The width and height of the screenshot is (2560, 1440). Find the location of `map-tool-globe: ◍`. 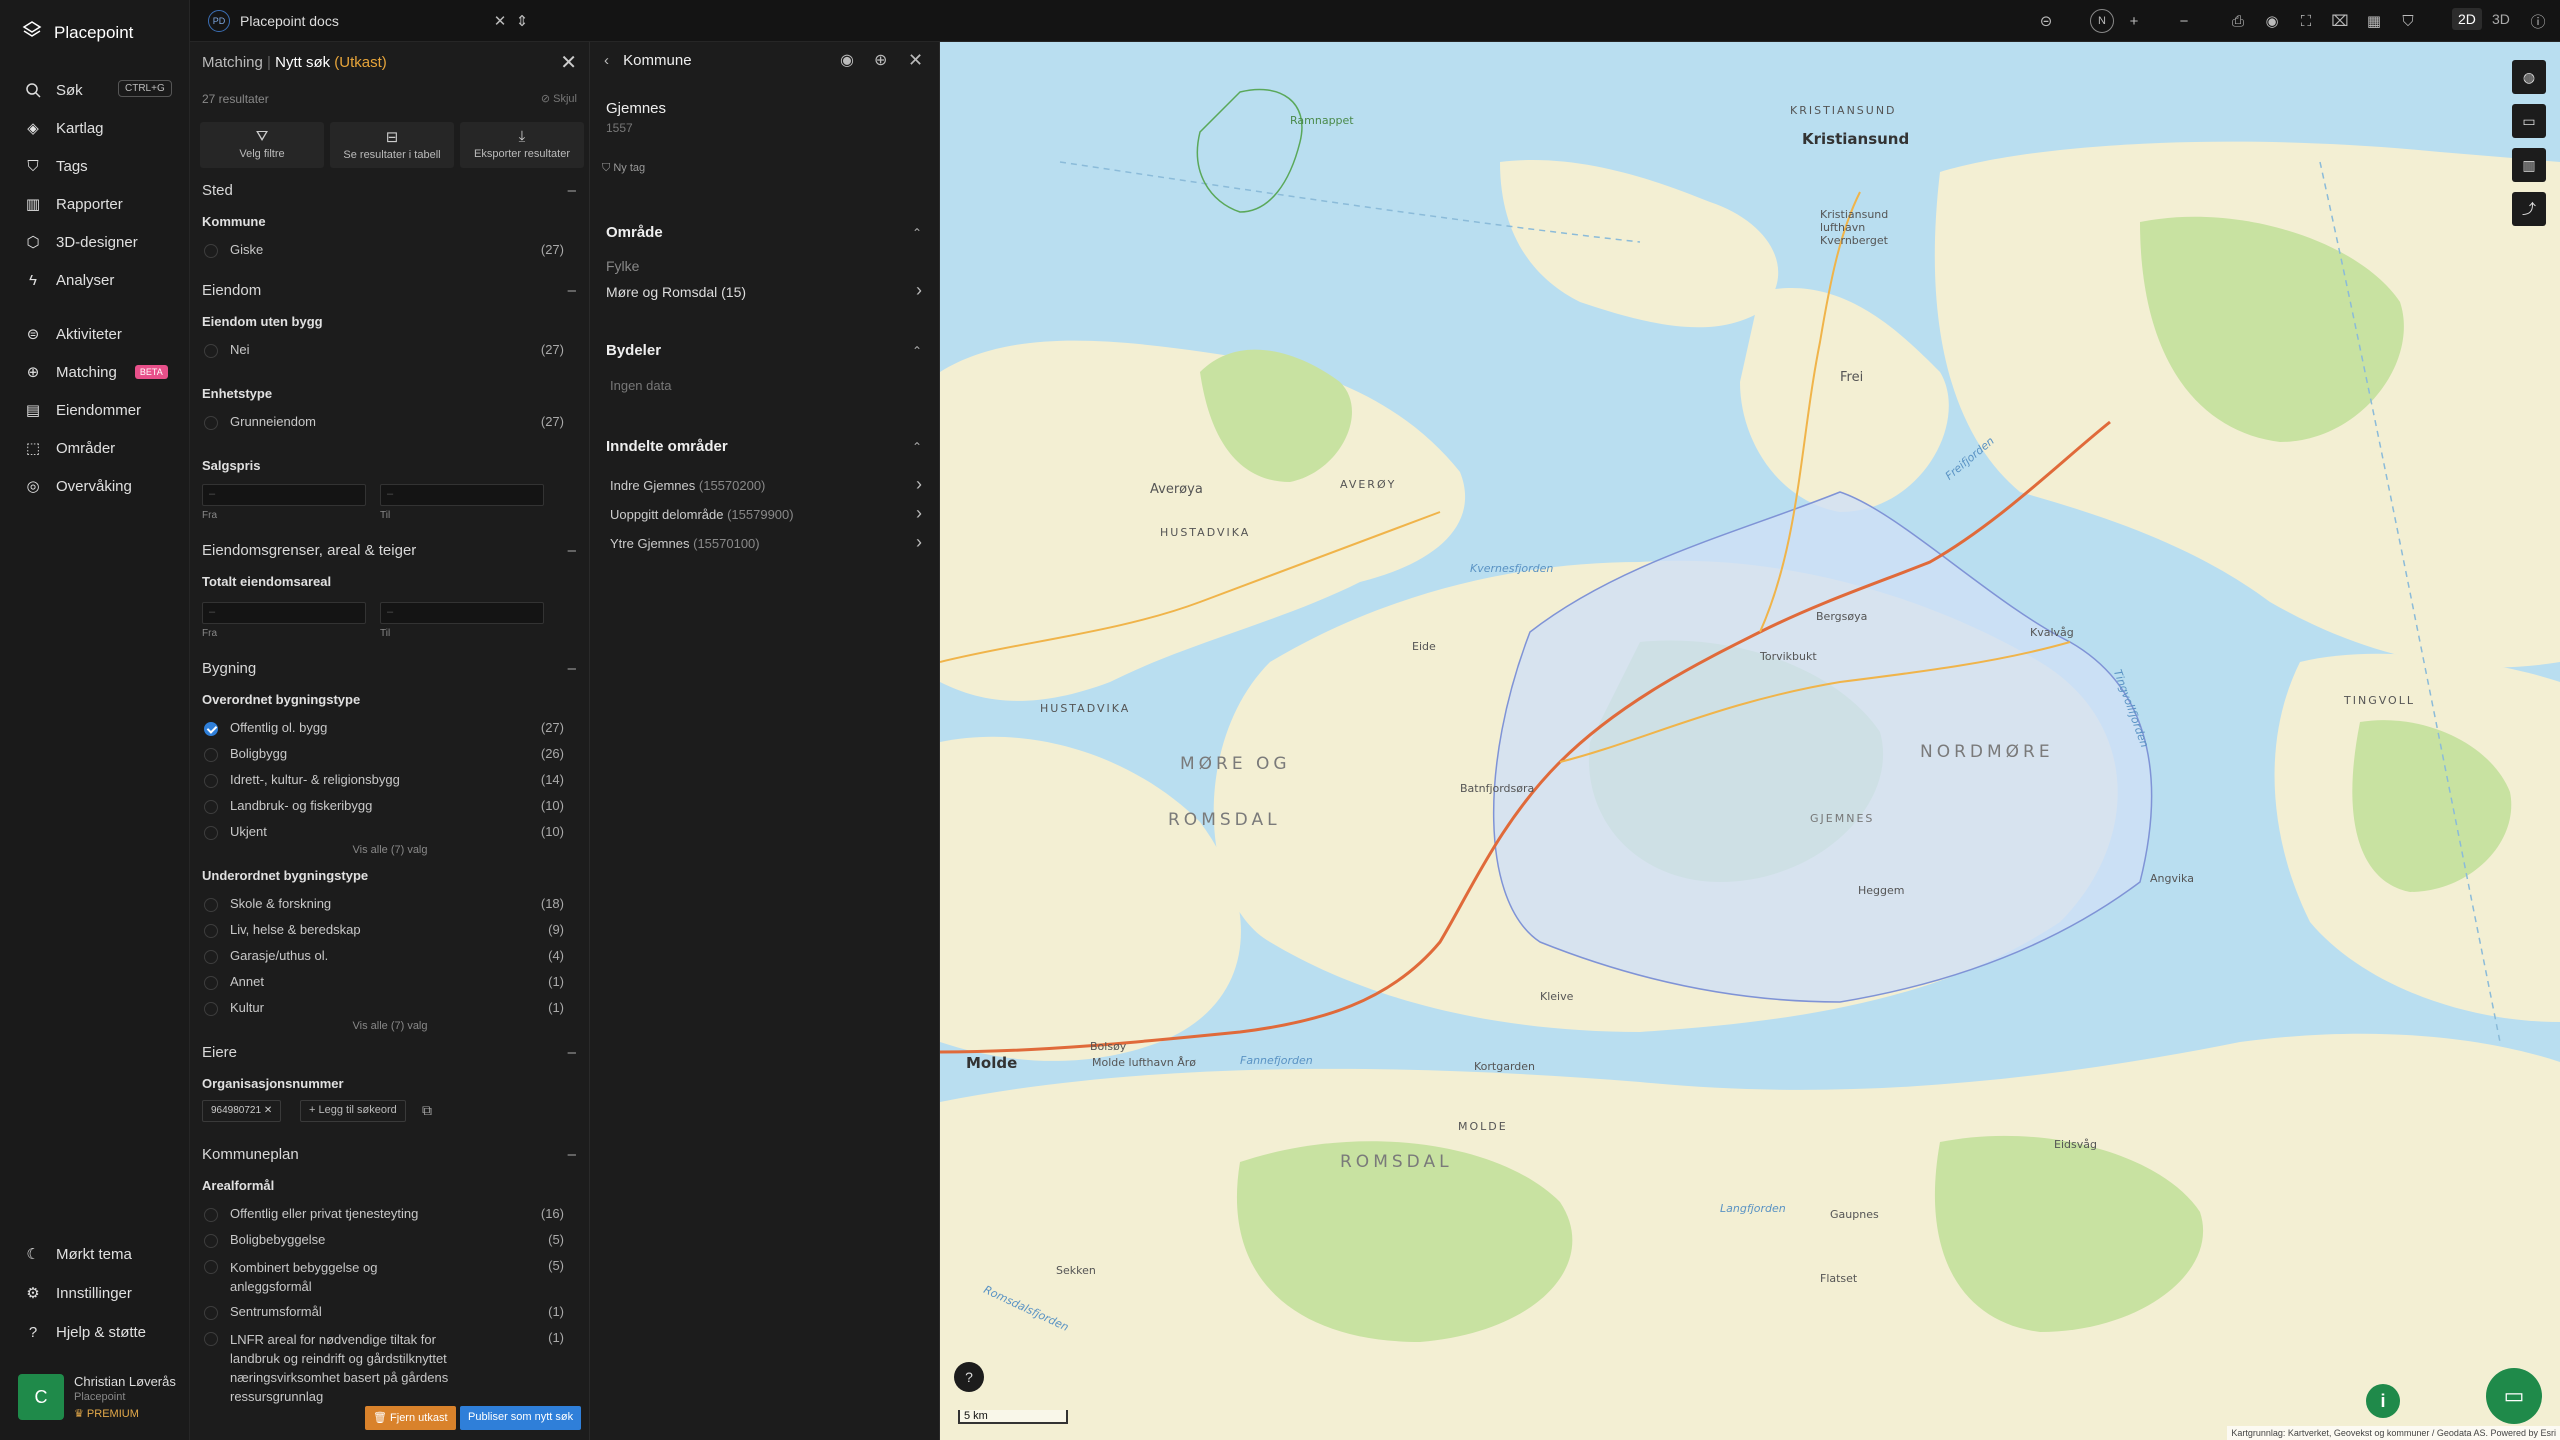

map-tool-globe: ◍ is located at coordinates (2529, 77).